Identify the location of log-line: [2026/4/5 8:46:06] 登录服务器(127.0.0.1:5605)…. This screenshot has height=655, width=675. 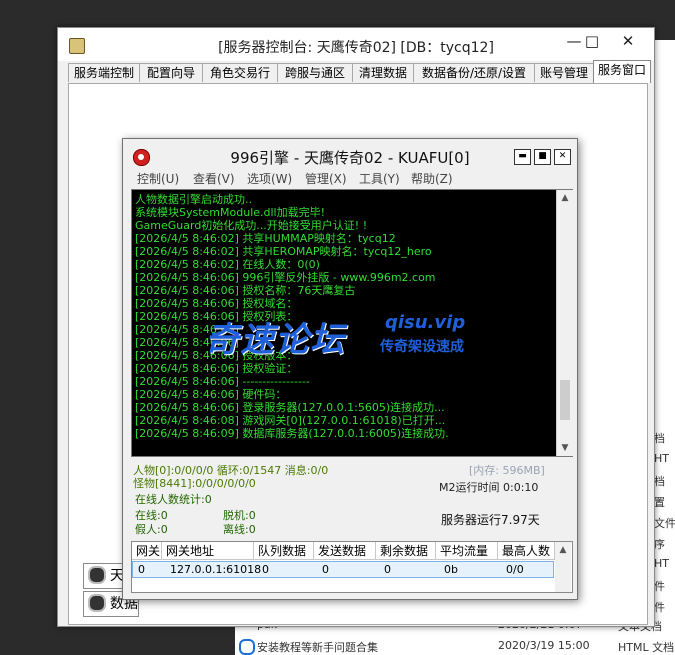
(290, 407).